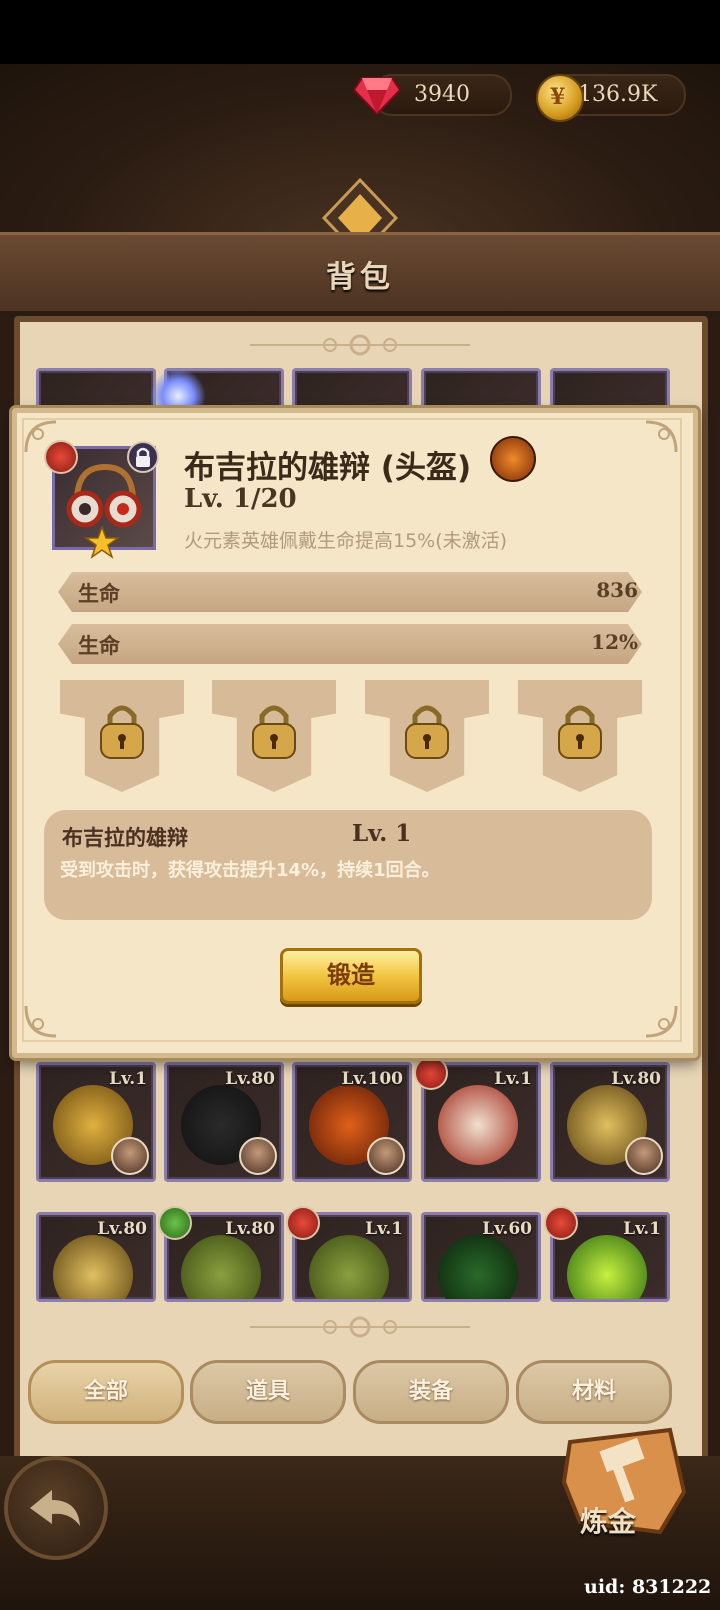  What do you see at coordinates (96, 1122) in the screenshot?
I see `inventory-slot: Lv.1` at bounding box center [96, 1122].